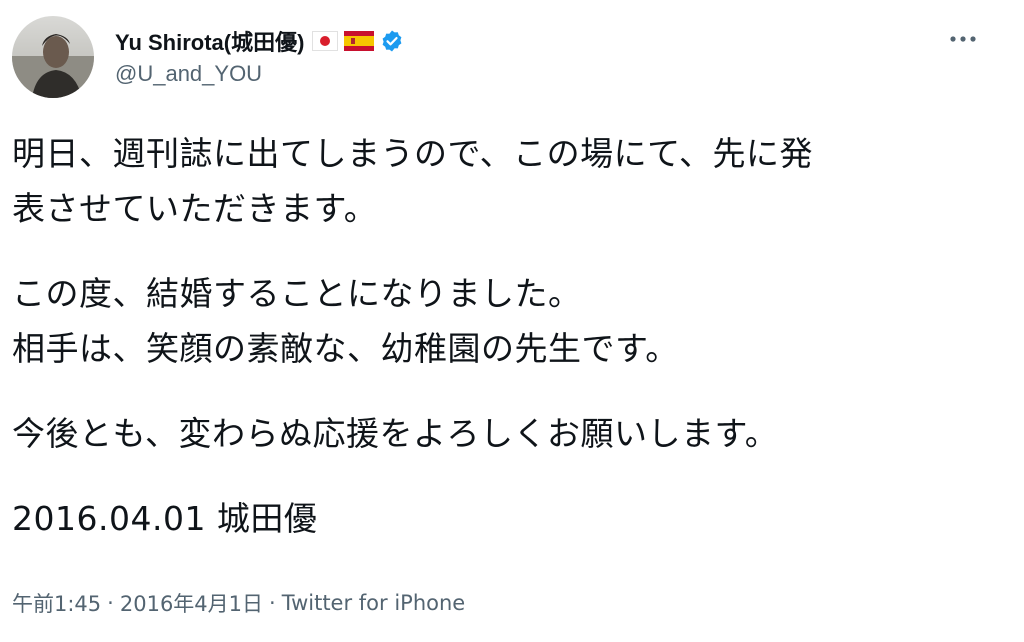  What do you see at coordinates (56, 603) in the screenshot?
I see `tweet-time: 午前1:45` at bounding box center [56, 603].